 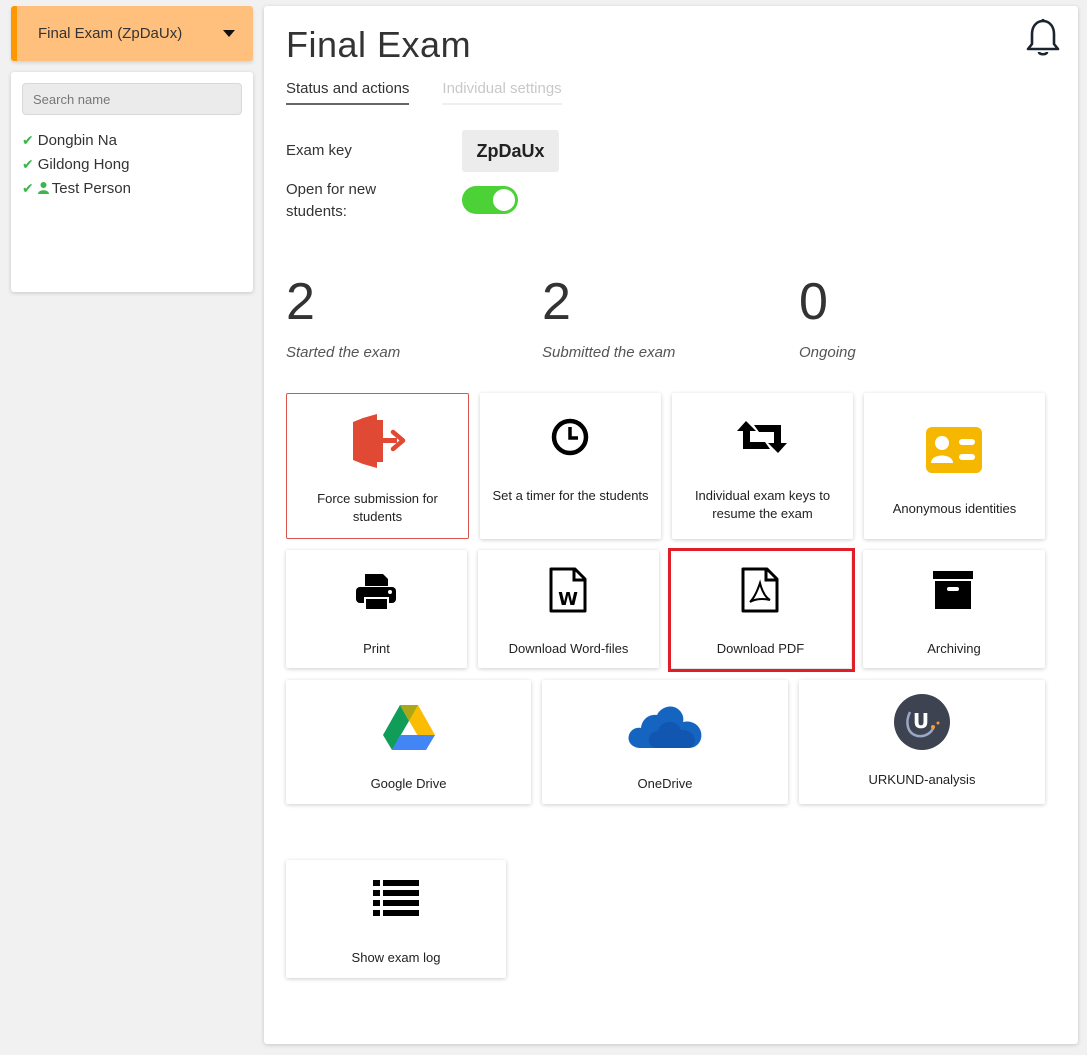 What do you see at coordinates (377, 507) in the screenshot?
I see `force-submission-label: Force submission for students` at bounding box center [377, 507].